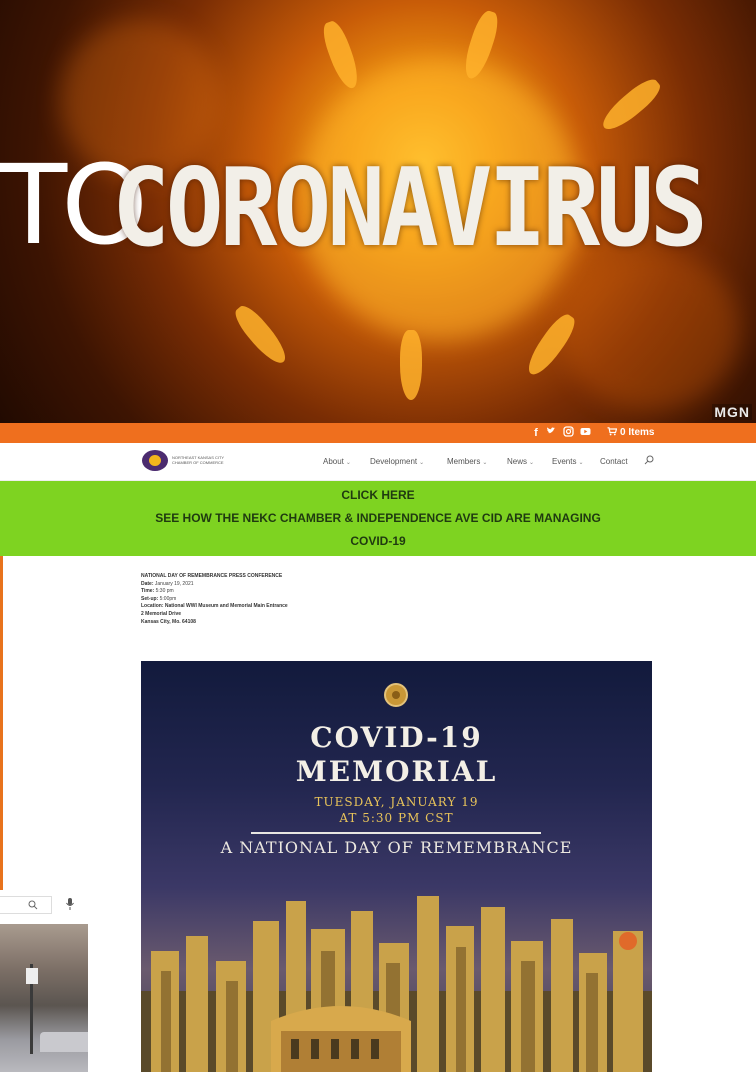 This screenshot has width=756, height=1072. I want to click on poster-title-1: COVID-19, so click(396, 737).